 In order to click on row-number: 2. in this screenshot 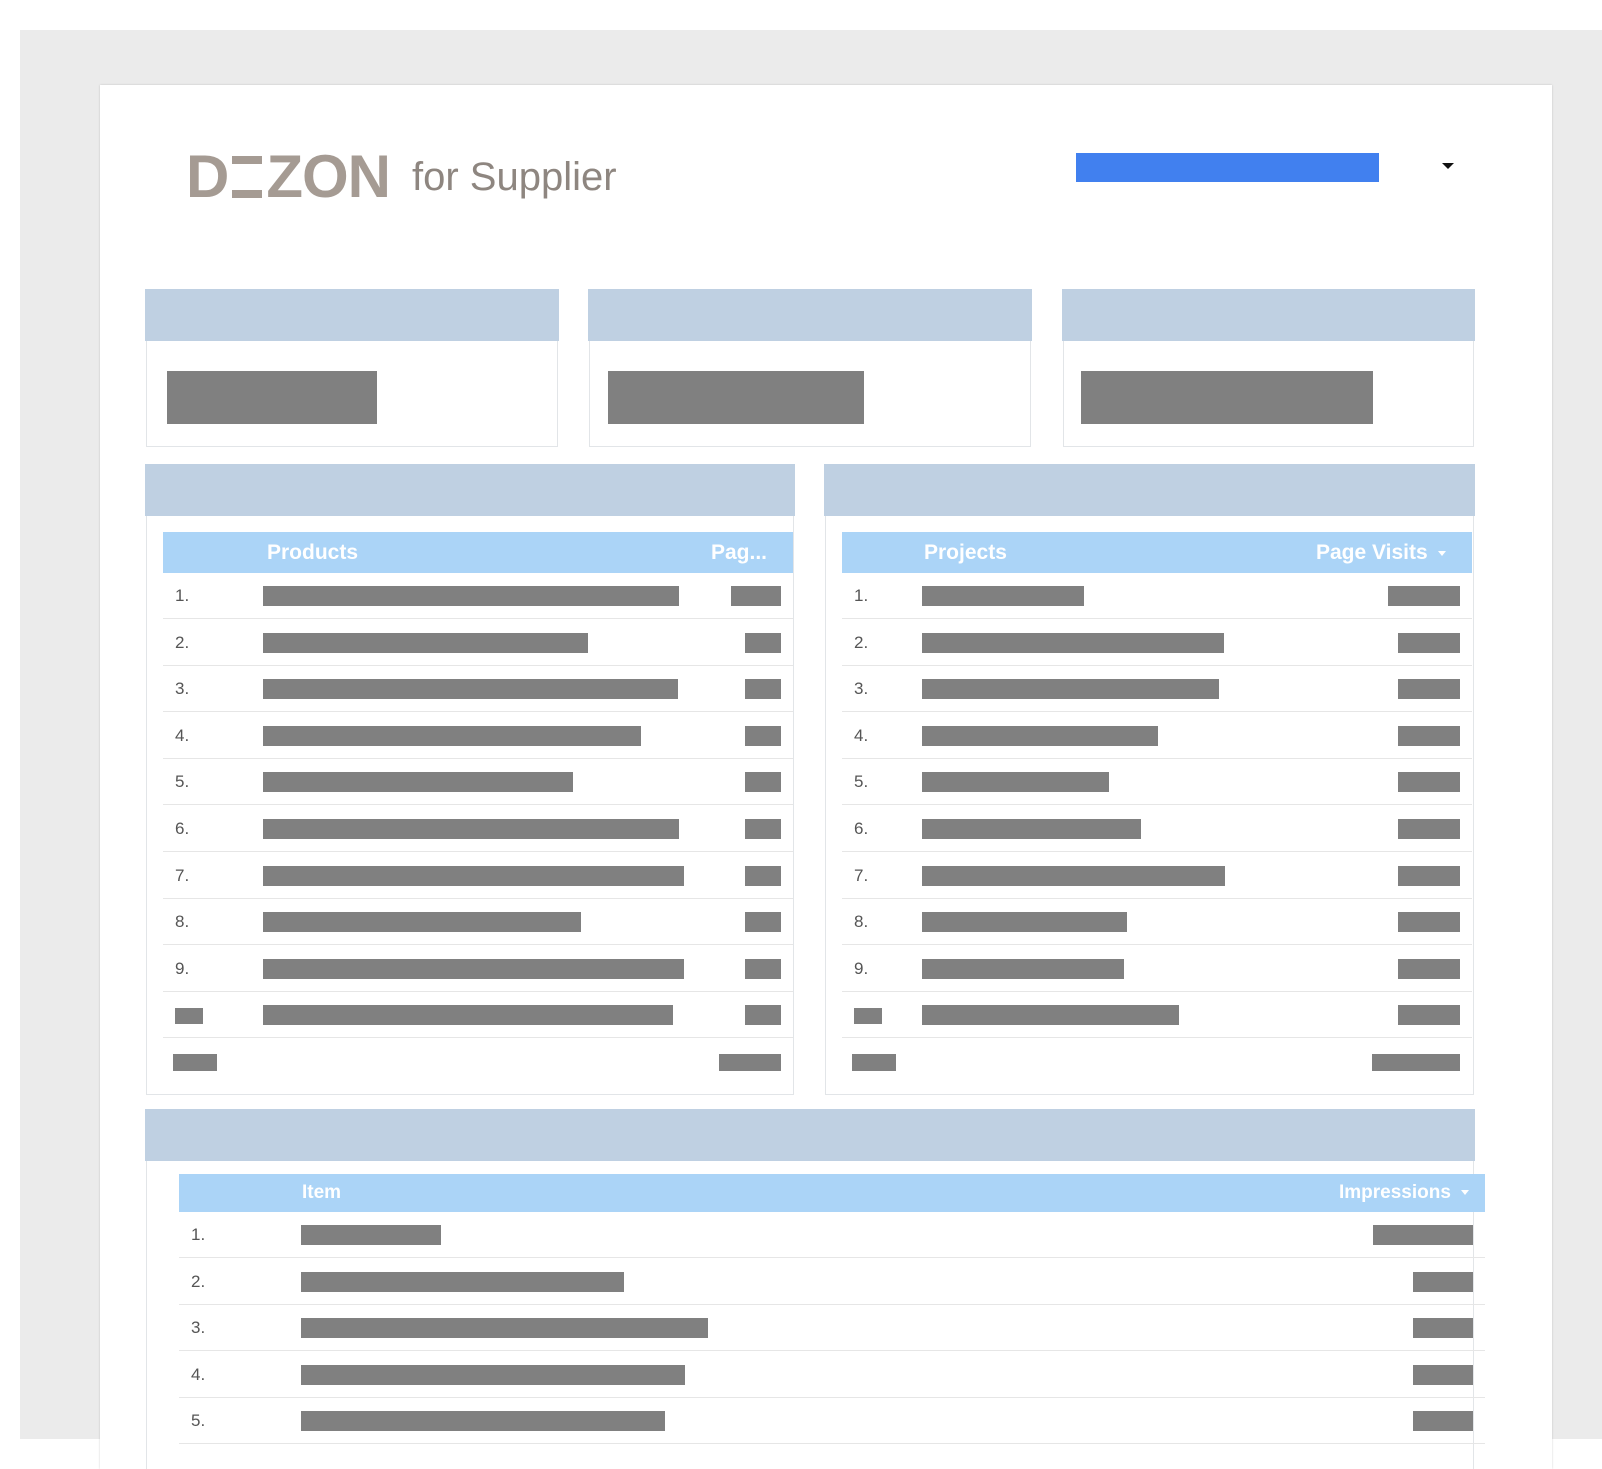, I will do `click(182, 642)`.